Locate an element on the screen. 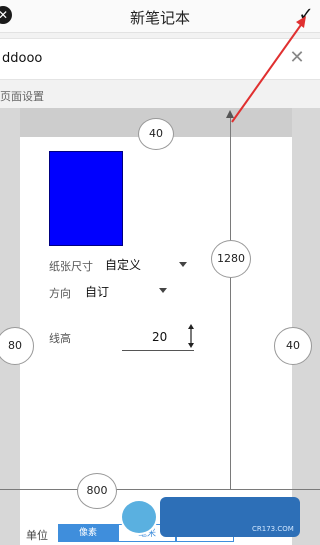  watermark: CR173.COM is located at coordinates (210, 517).